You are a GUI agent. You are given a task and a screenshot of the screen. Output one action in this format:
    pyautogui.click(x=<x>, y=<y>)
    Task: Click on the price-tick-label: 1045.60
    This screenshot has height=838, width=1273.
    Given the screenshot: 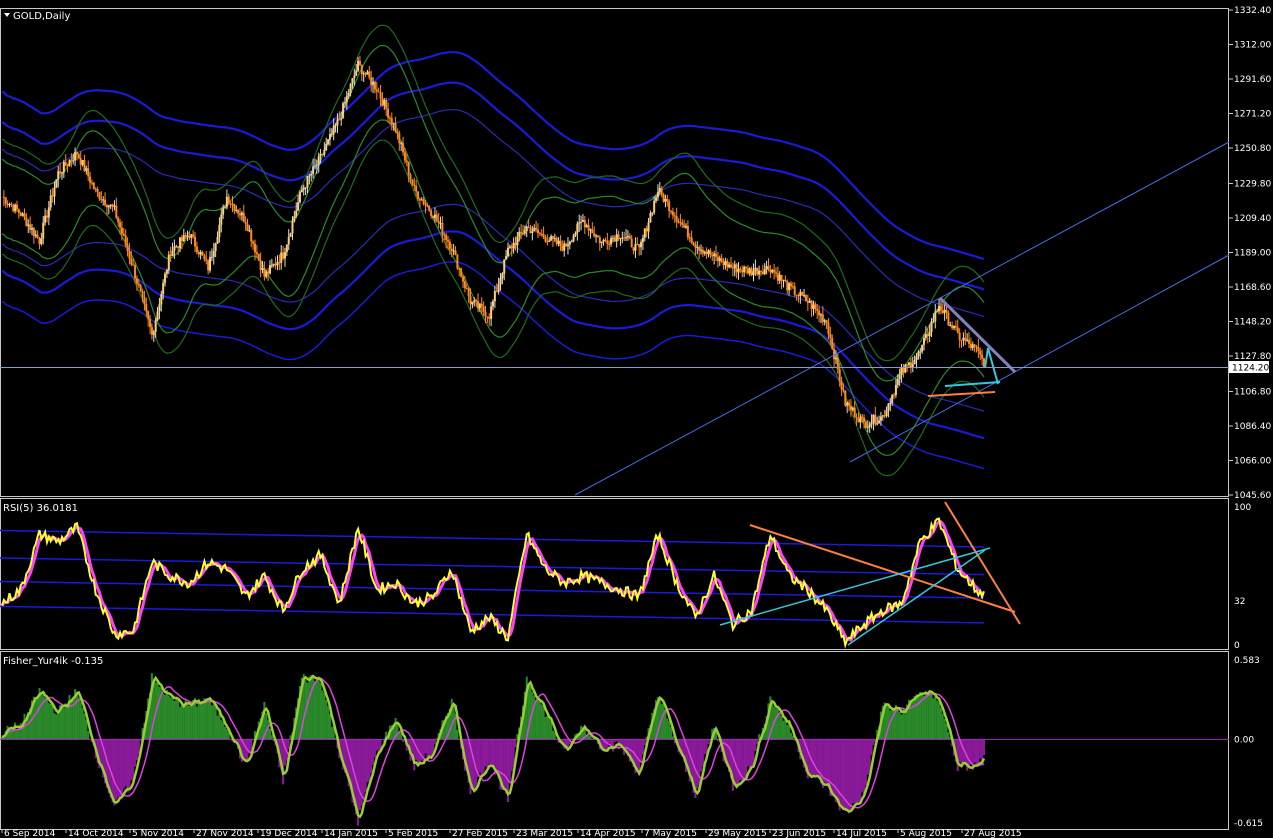 What is the action you would take?
    pyautogui.click(x=1252, y=496)
    